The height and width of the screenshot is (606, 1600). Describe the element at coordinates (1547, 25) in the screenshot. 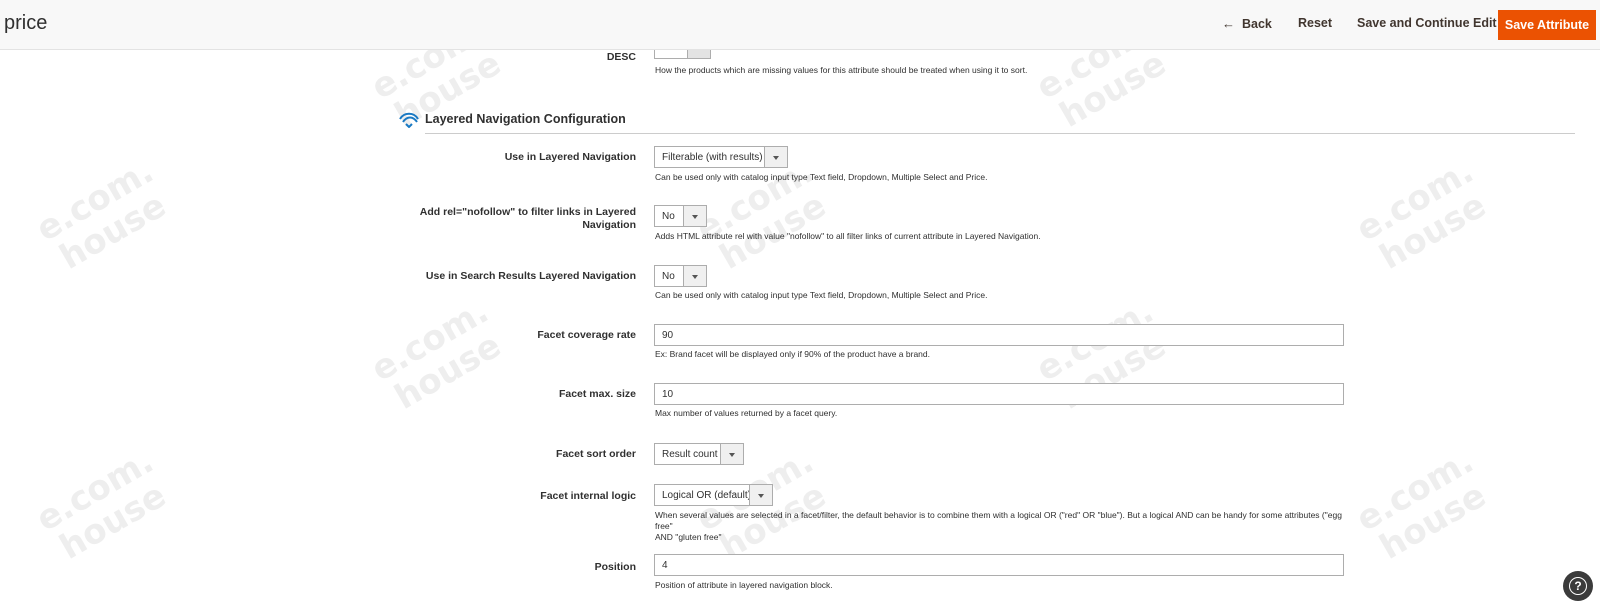

I see `save-attribute-button: Save Attribute` at that location.